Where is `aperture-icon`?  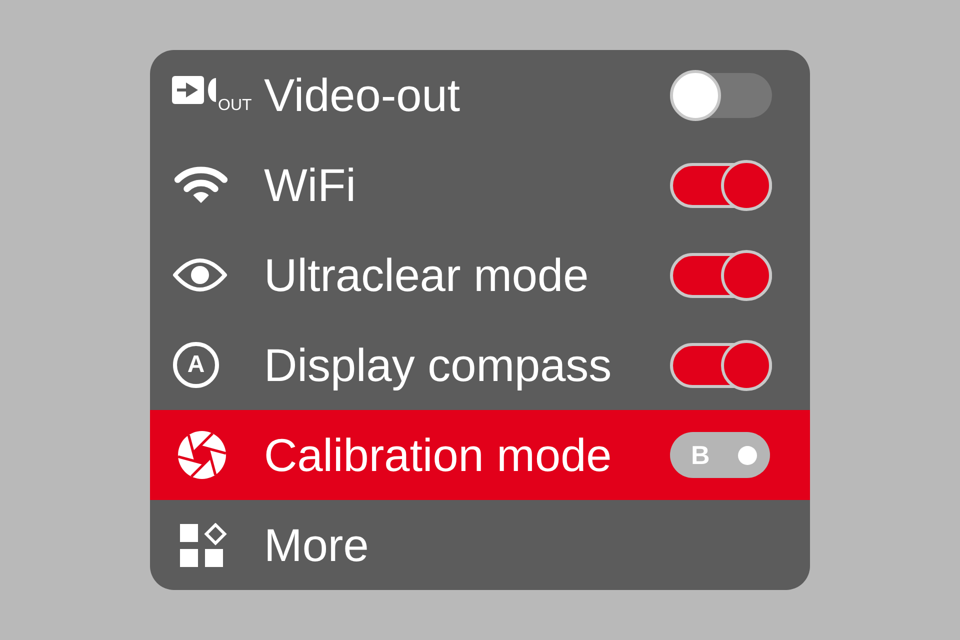 aperture-icon is located at coordinates (202, 455).